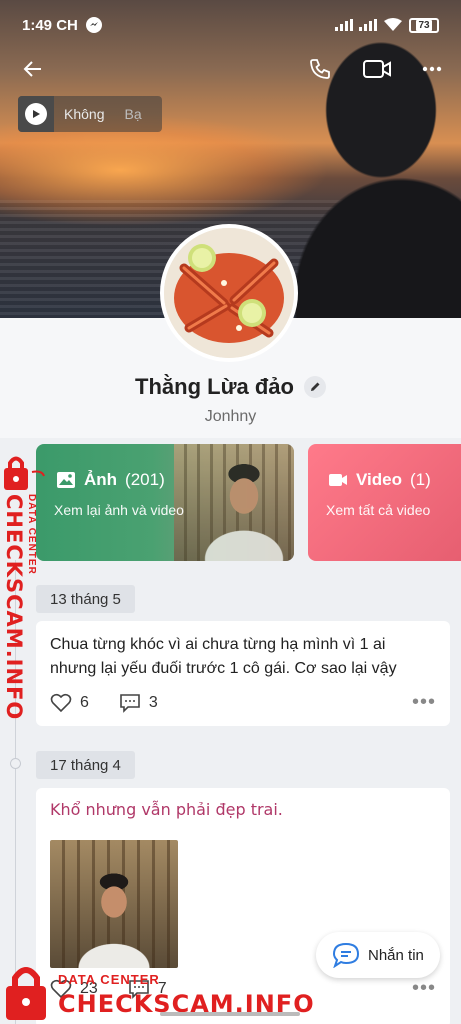  What do you see at coordinates (377, 69) in the screenshot?
I see `video-call-icon` at bounding box center [377, 69].